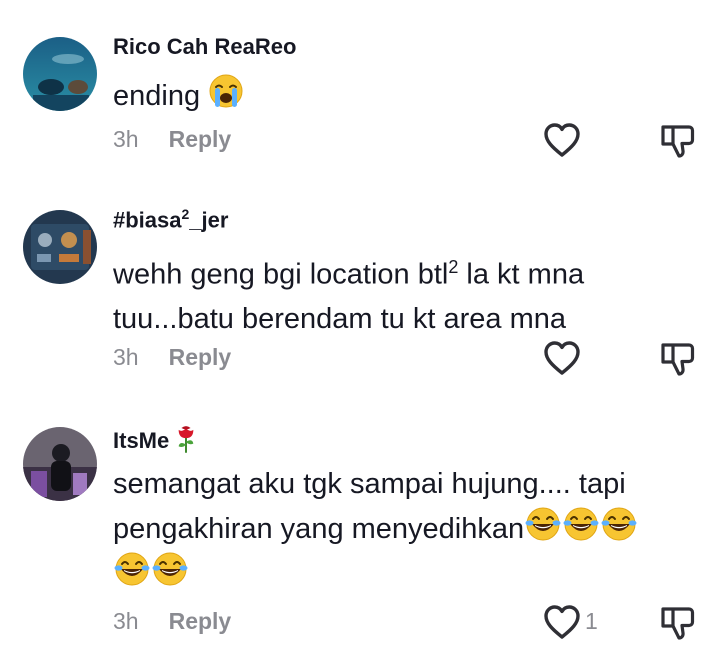  I want to click on username-part: #biasa, so click(147, 220).